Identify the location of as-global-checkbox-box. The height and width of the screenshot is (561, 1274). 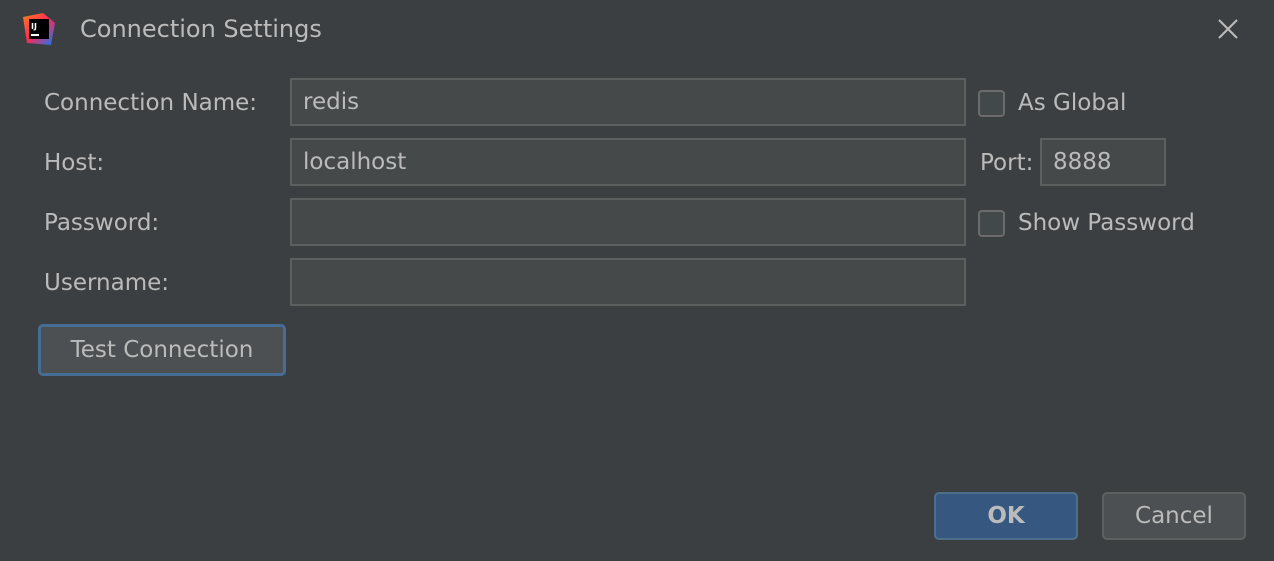
(991, 103).